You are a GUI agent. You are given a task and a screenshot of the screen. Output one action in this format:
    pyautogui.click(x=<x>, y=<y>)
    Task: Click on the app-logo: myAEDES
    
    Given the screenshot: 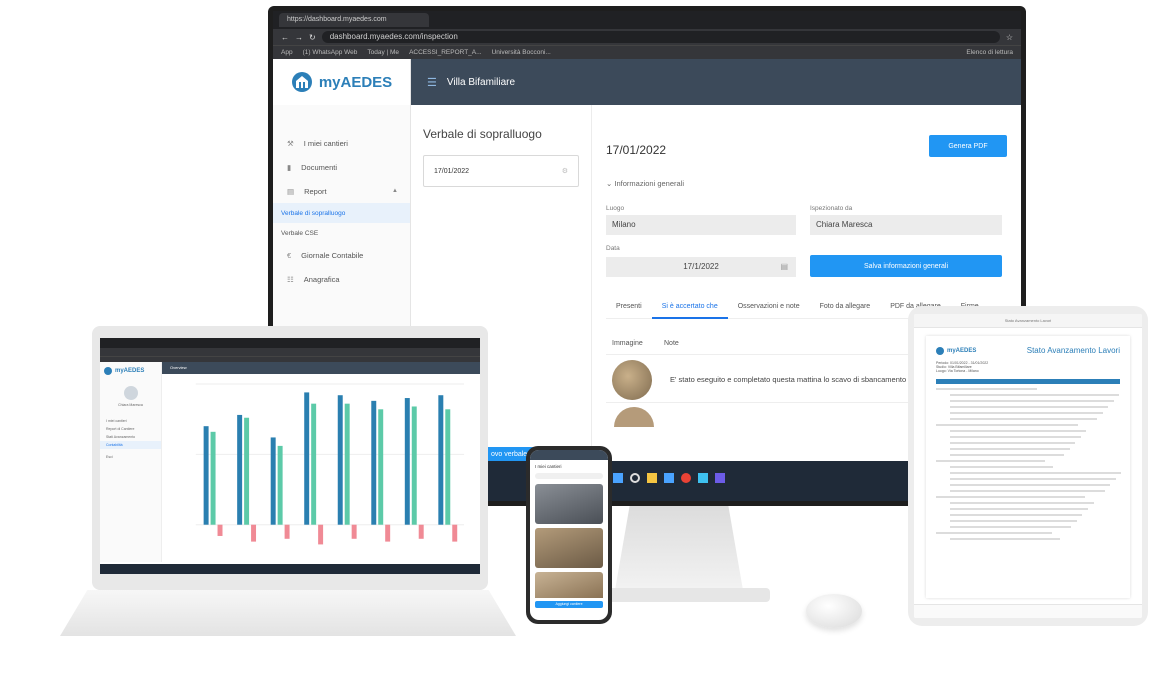 What is the action you would take?
    pyautogui.click(x=342, y=82)
    